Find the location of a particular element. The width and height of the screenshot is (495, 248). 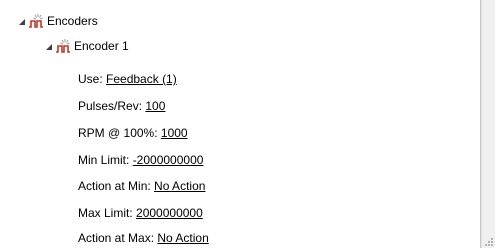

property-max-limit: Max Limit: 2000000000 is located at coordinates (140, 213).